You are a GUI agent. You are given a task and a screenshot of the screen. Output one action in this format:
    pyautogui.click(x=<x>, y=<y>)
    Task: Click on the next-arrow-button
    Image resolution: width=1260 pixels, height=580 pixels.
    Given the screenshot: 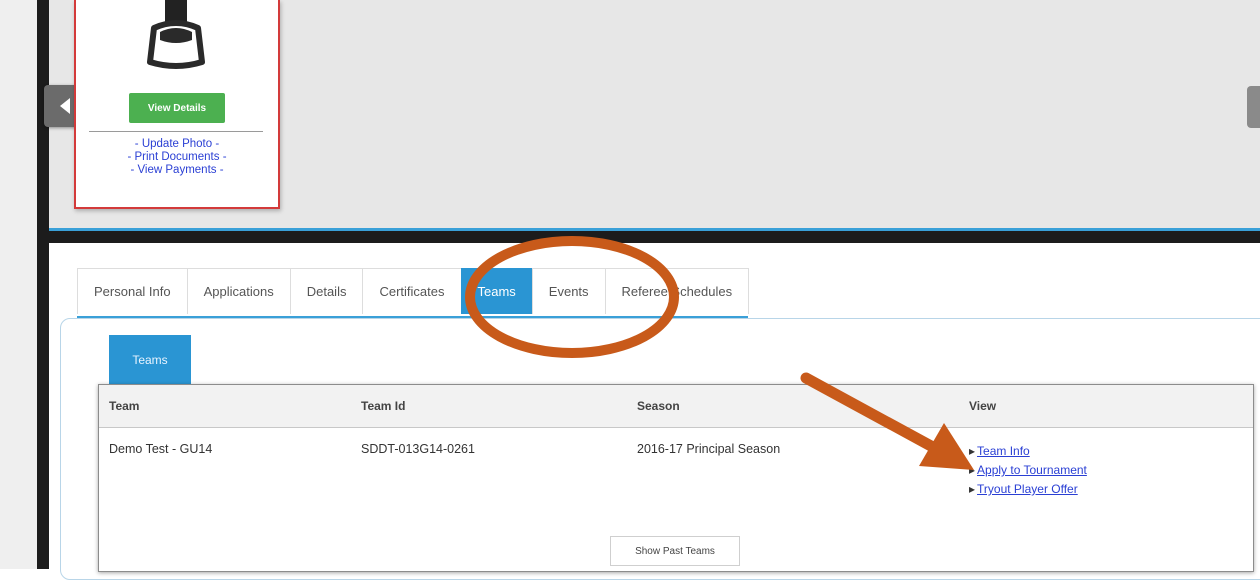 What is the action you would take?
    pyautogui.click(x=1253, y=107)
    